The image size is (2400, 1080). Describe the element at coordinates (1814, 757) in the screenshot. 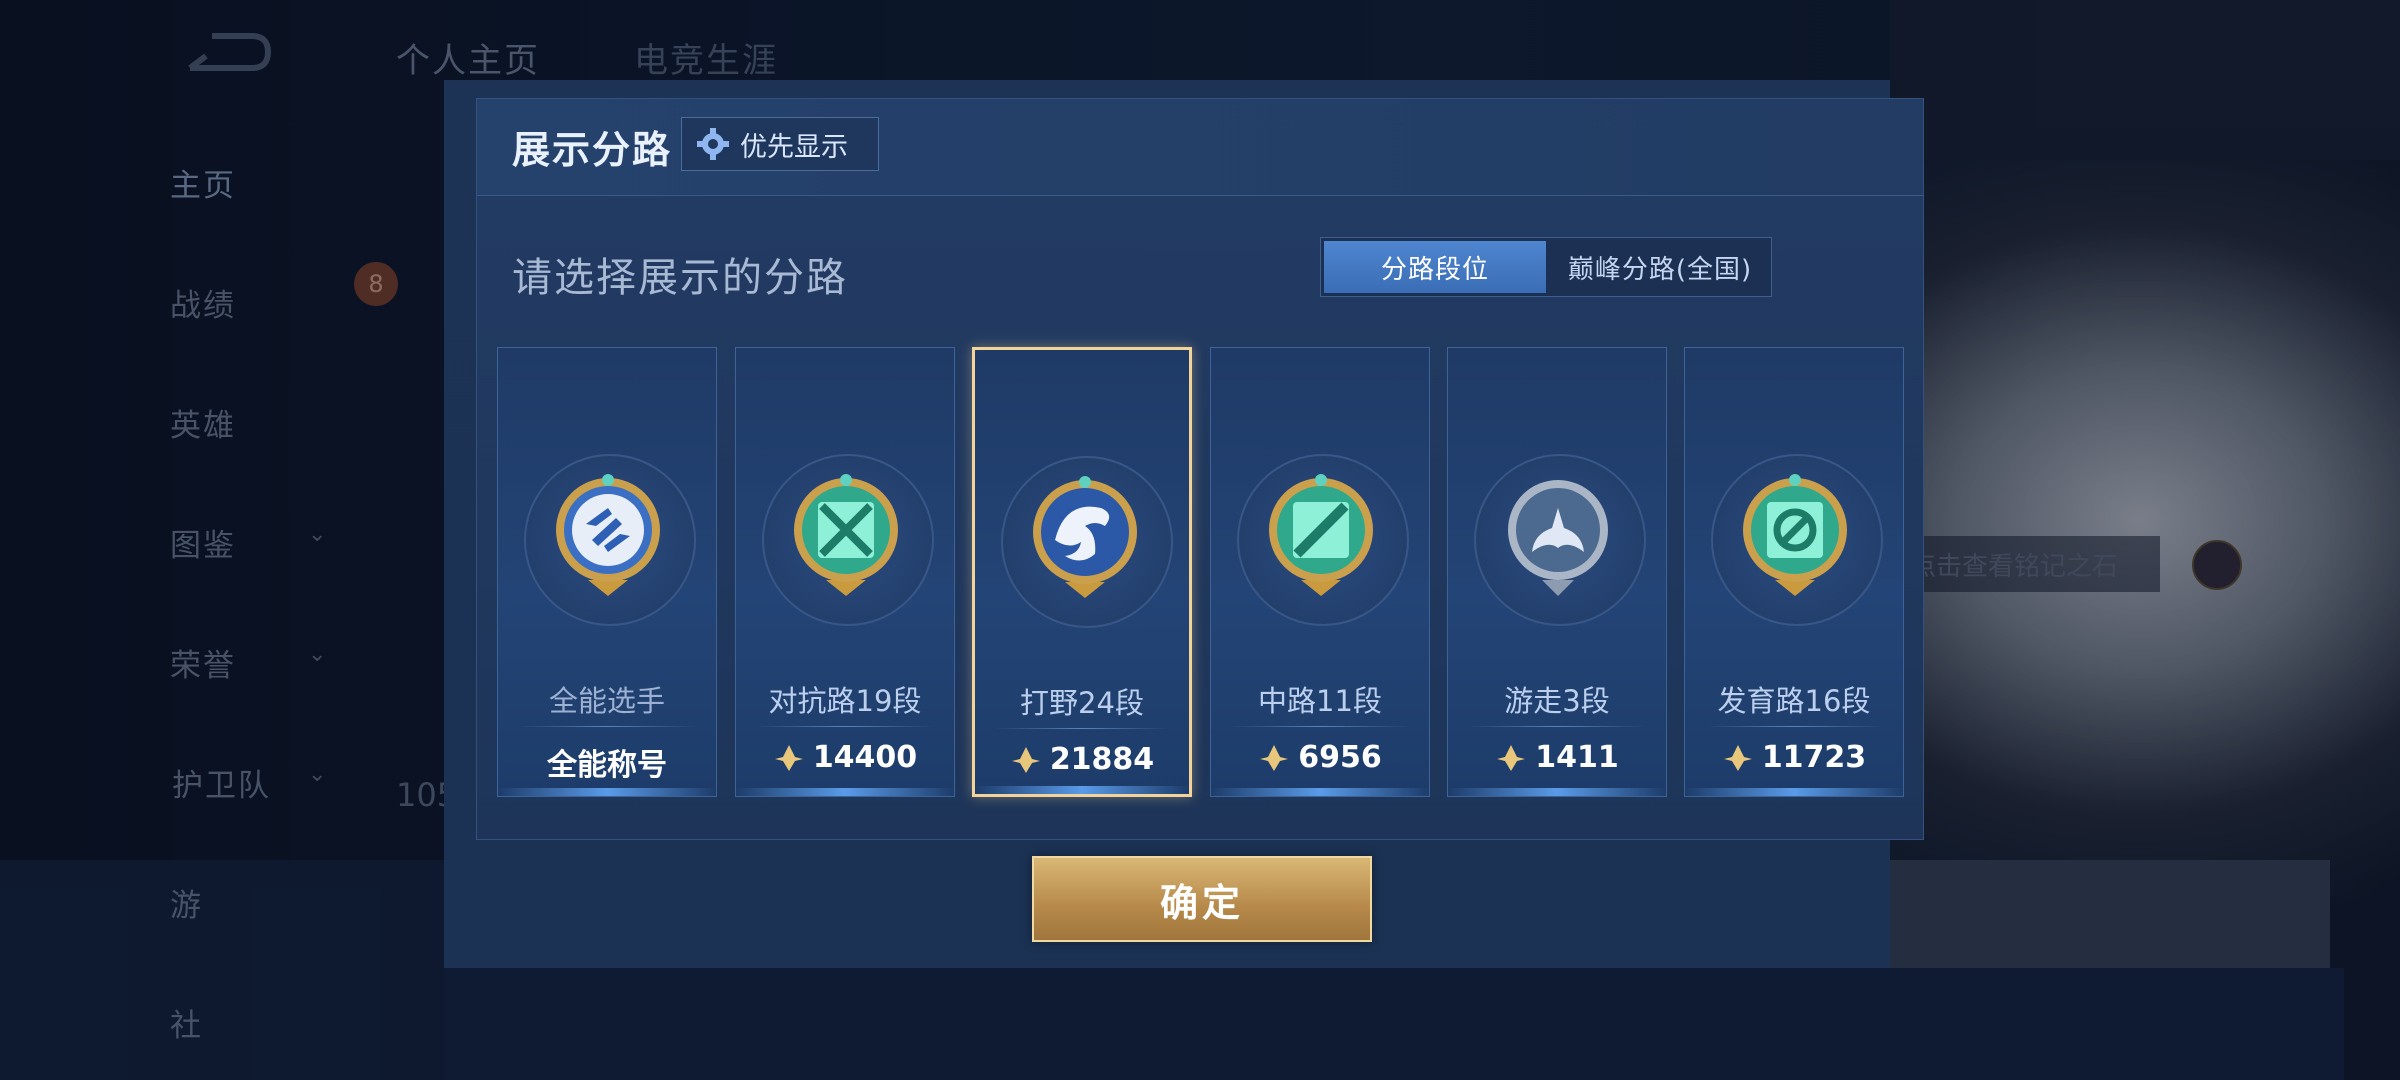

I see `lane-card-score: 11723` at that location.